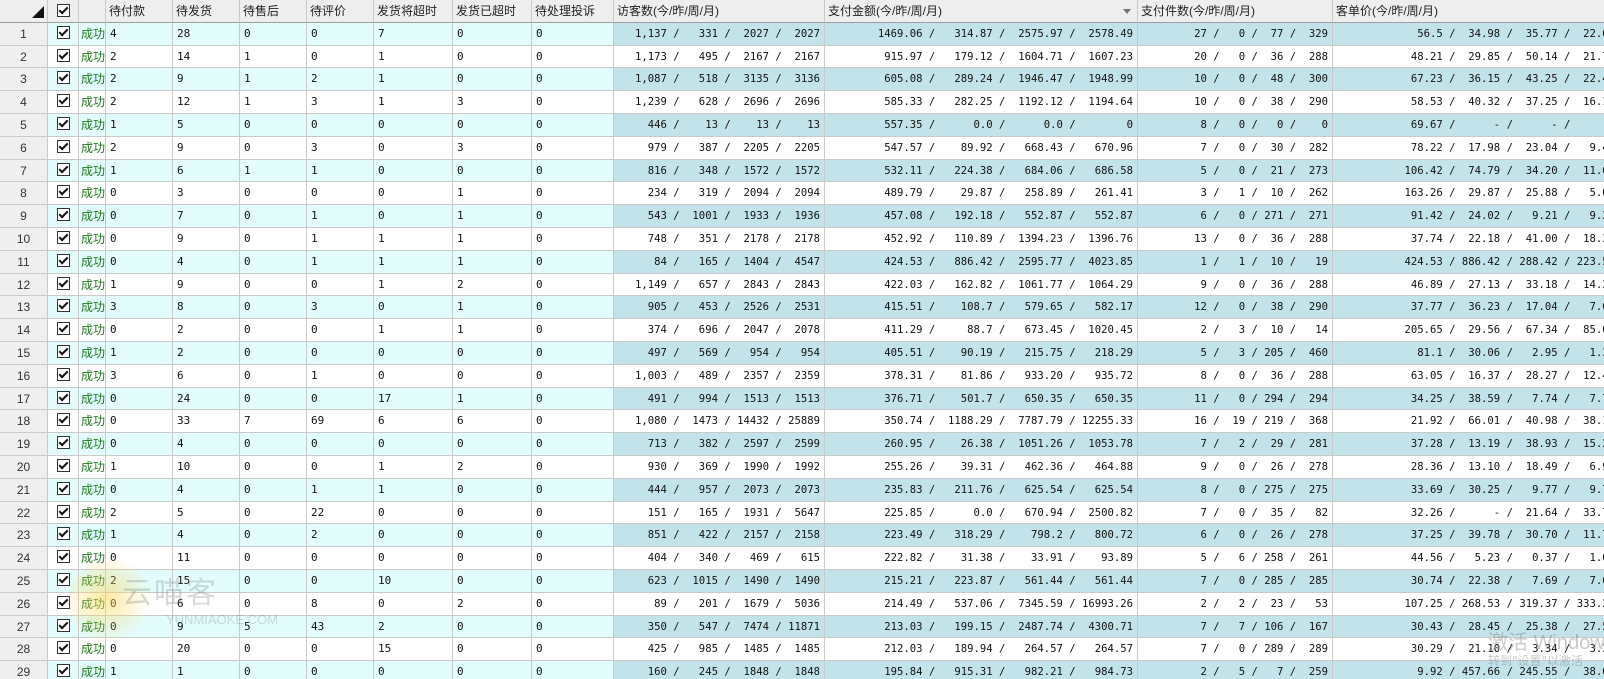 This screenshot has height=679, width=1604. Describe the element at coordinates (24, 581) in the screenshot. I see `row-number: 25` at that location.